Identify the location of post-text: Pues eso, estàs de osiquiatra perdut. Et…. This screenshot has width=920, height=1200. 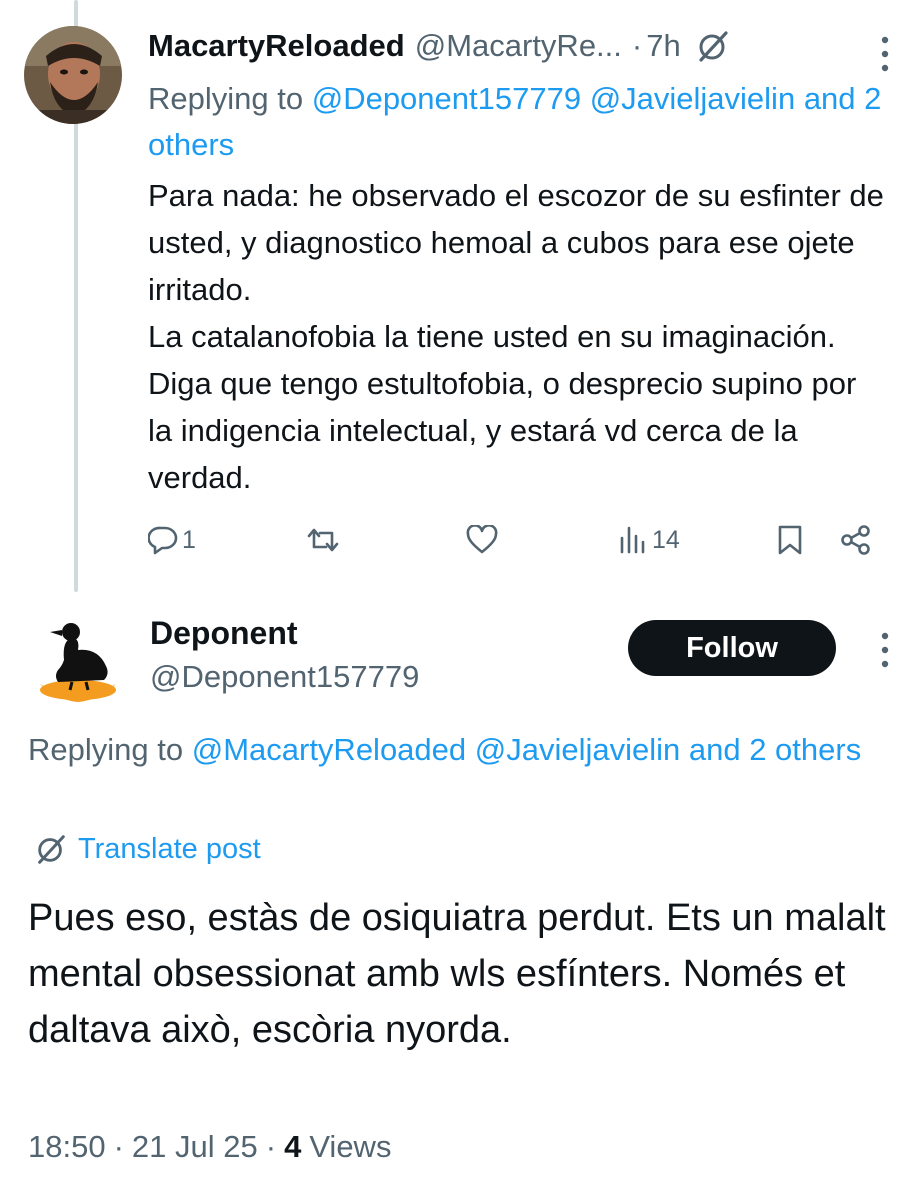
(457, 974).